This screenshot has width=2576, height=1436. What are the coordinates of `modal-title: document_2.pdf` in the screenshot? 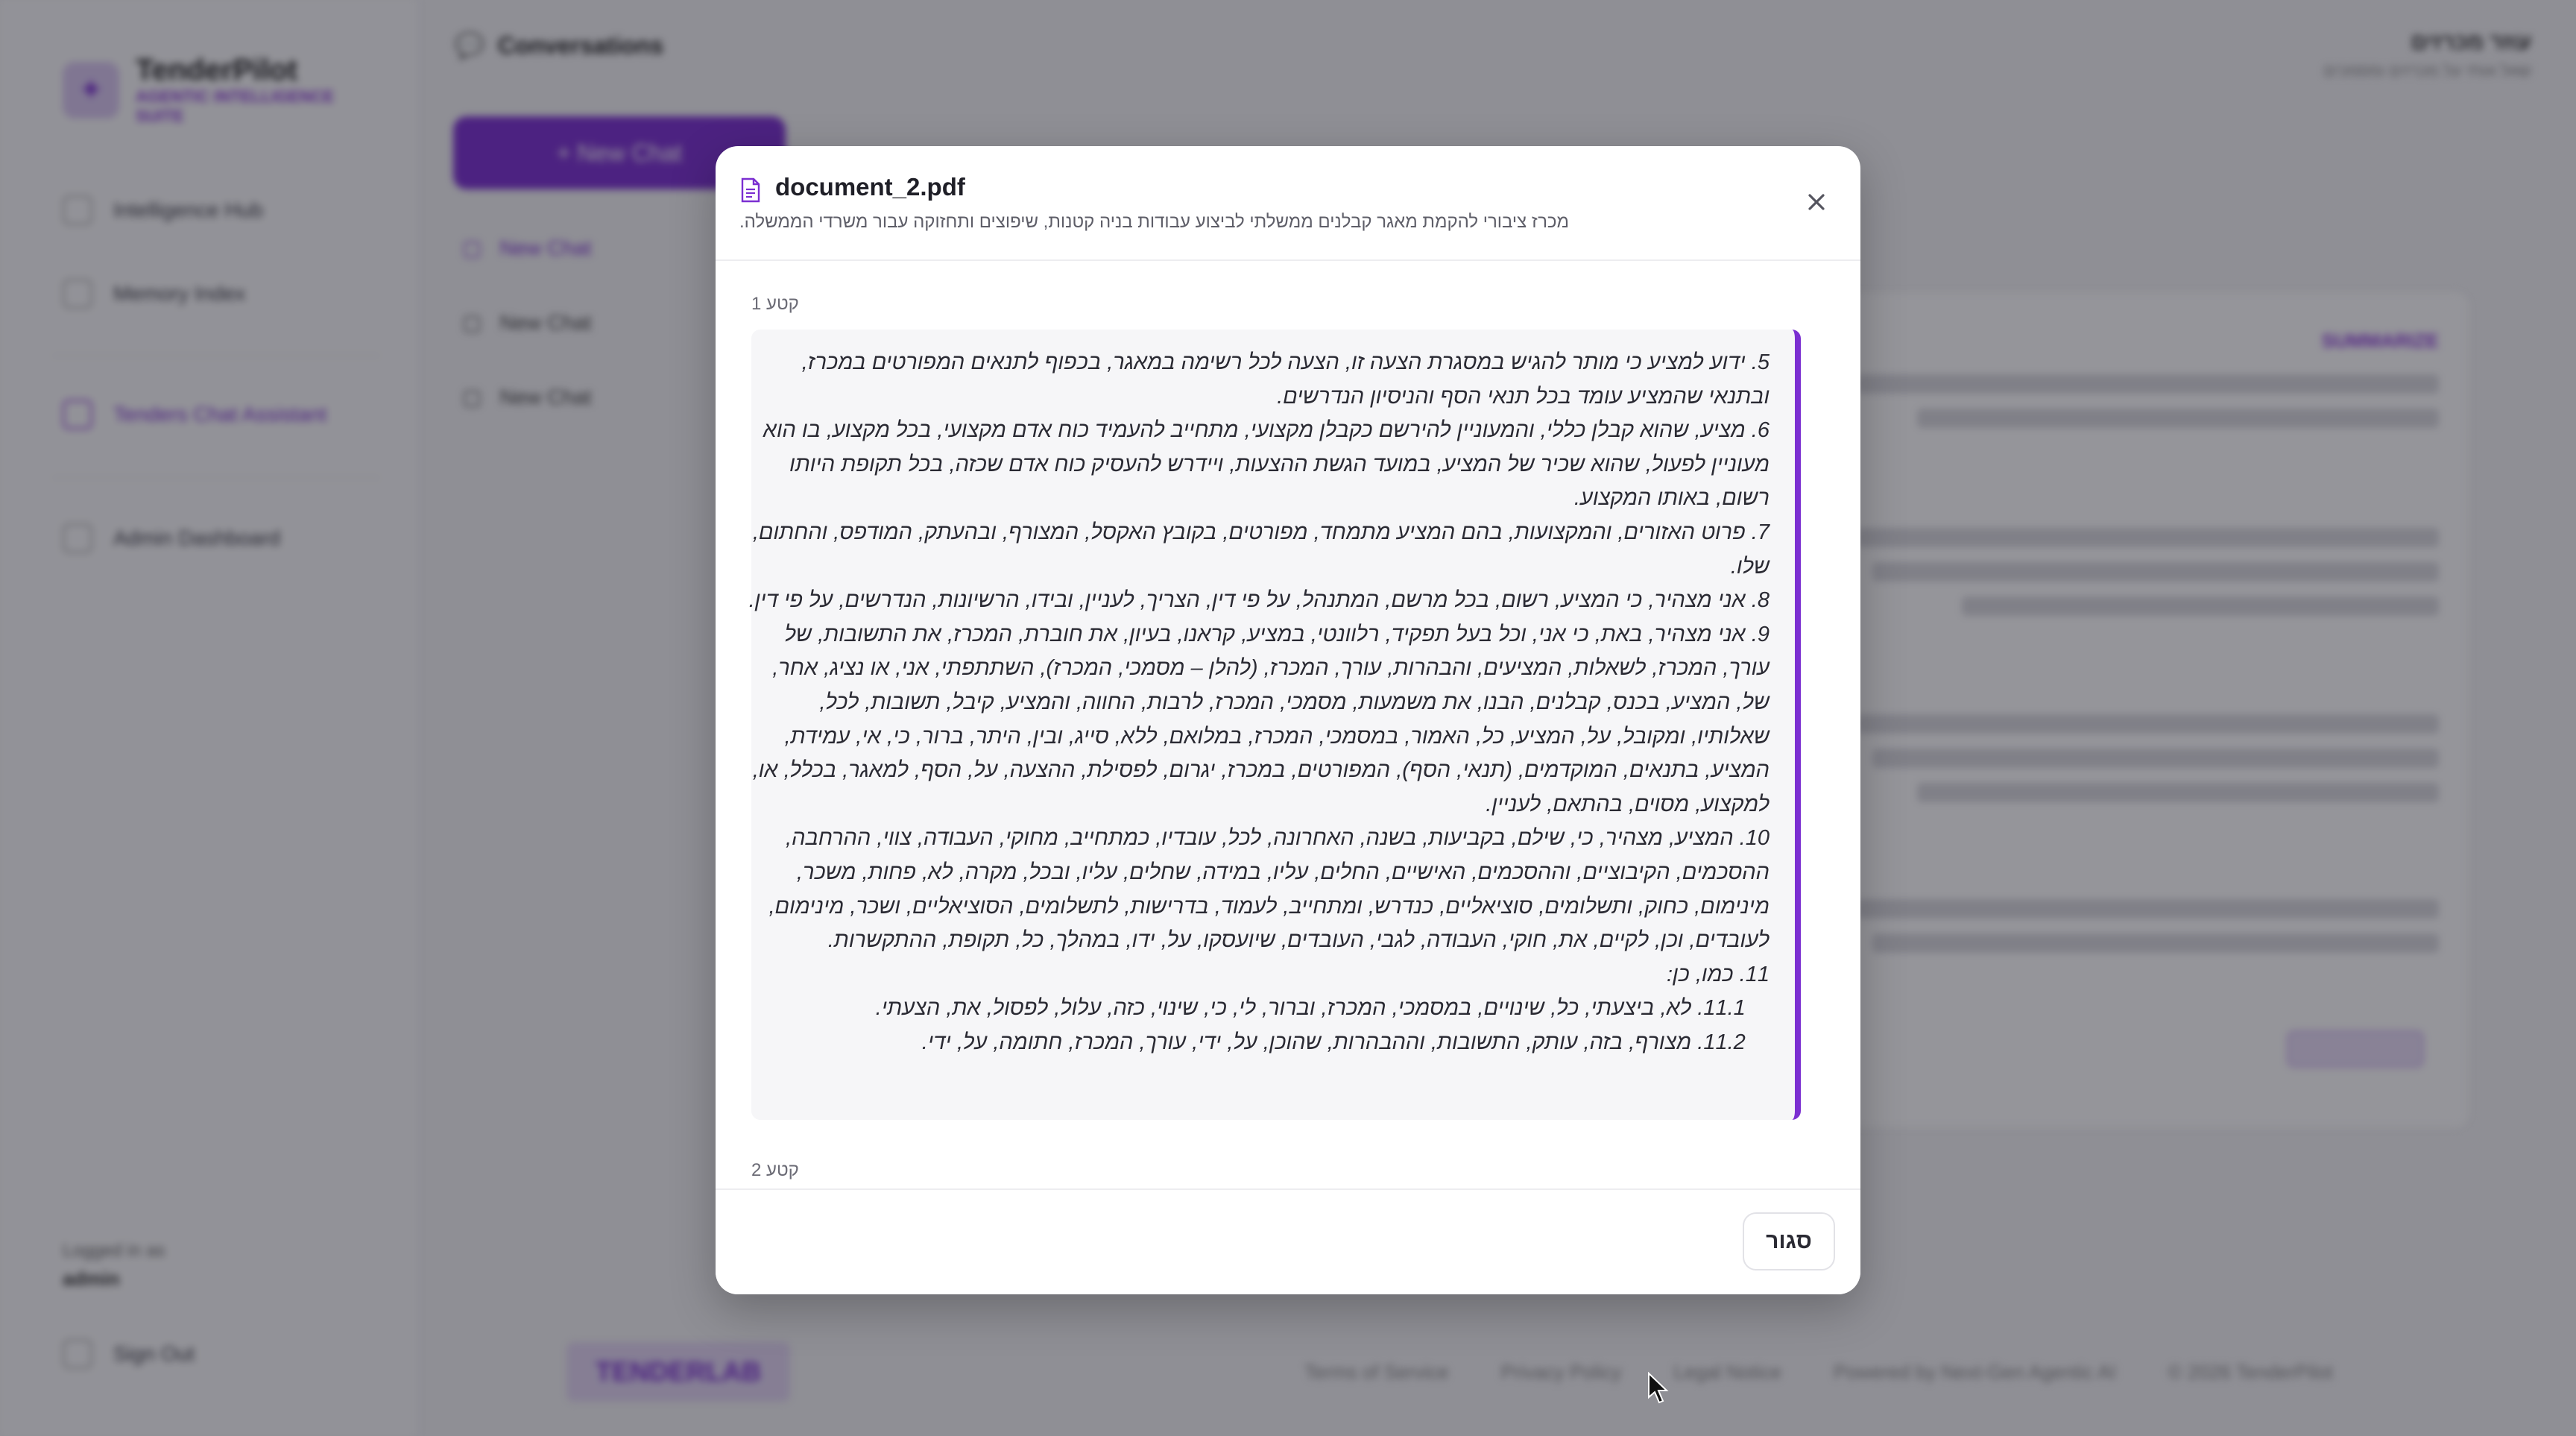 It's located at (870, 187).